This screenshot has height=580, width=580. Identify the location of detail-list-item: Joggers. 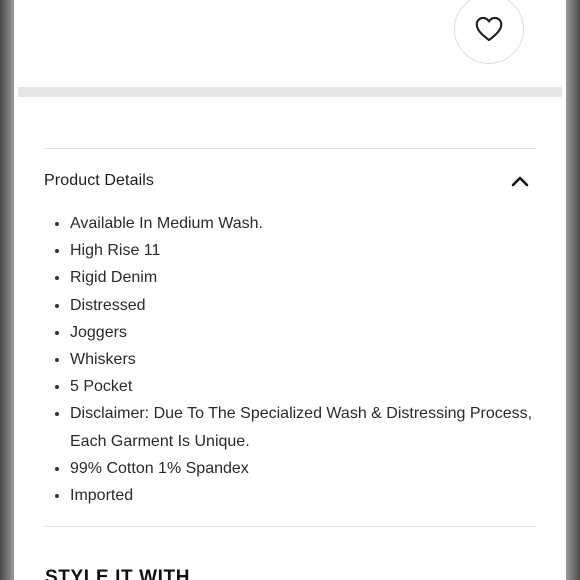
(302, 332).